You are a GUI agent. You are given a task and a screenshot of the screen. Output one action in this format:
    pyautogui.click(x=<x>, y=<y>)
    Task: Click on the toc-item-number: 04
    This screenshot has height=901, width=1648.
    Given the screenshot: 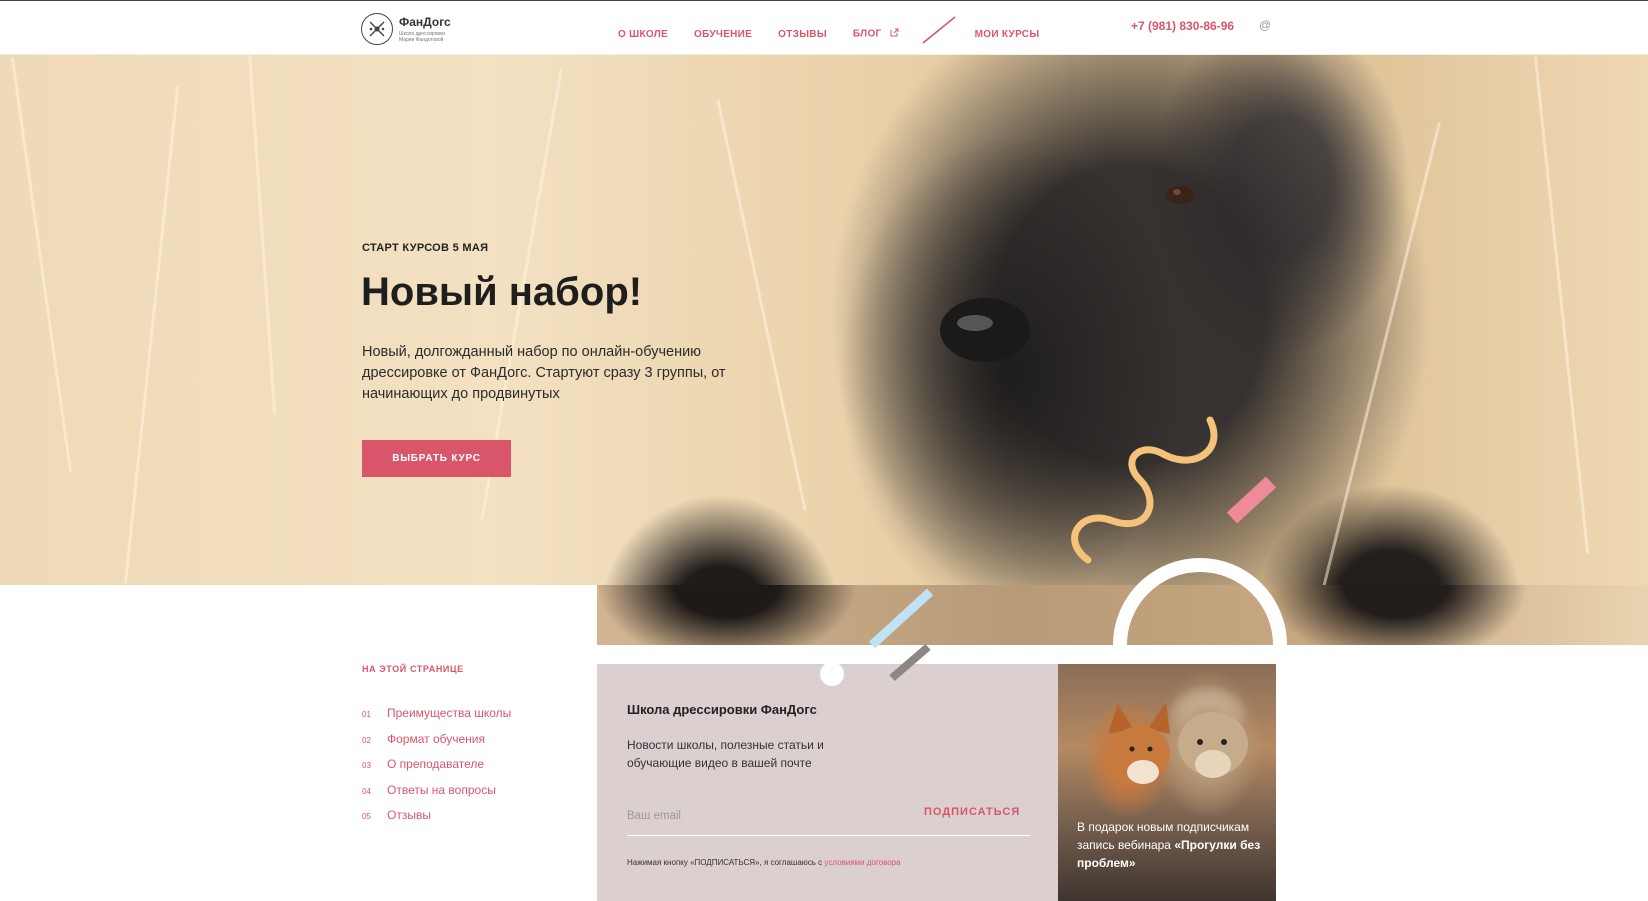 What is the action you would take?
    pyautogui.click(x=366, y=791)
    